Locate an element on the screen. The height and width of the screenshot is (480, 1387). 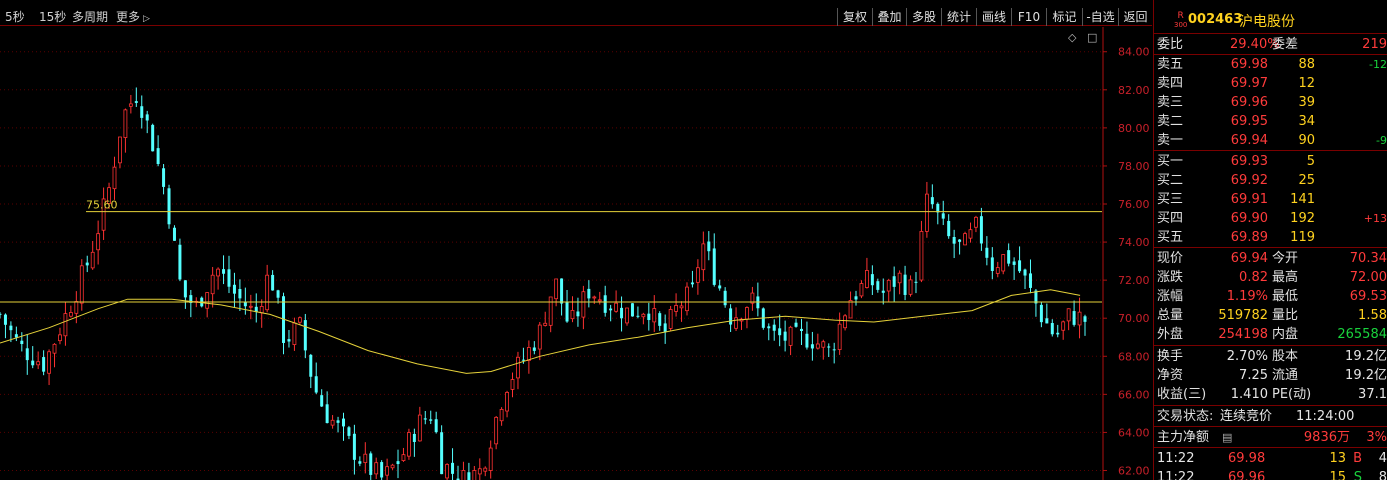
stat-value: 519782 is located at coordinates (1243, 315).